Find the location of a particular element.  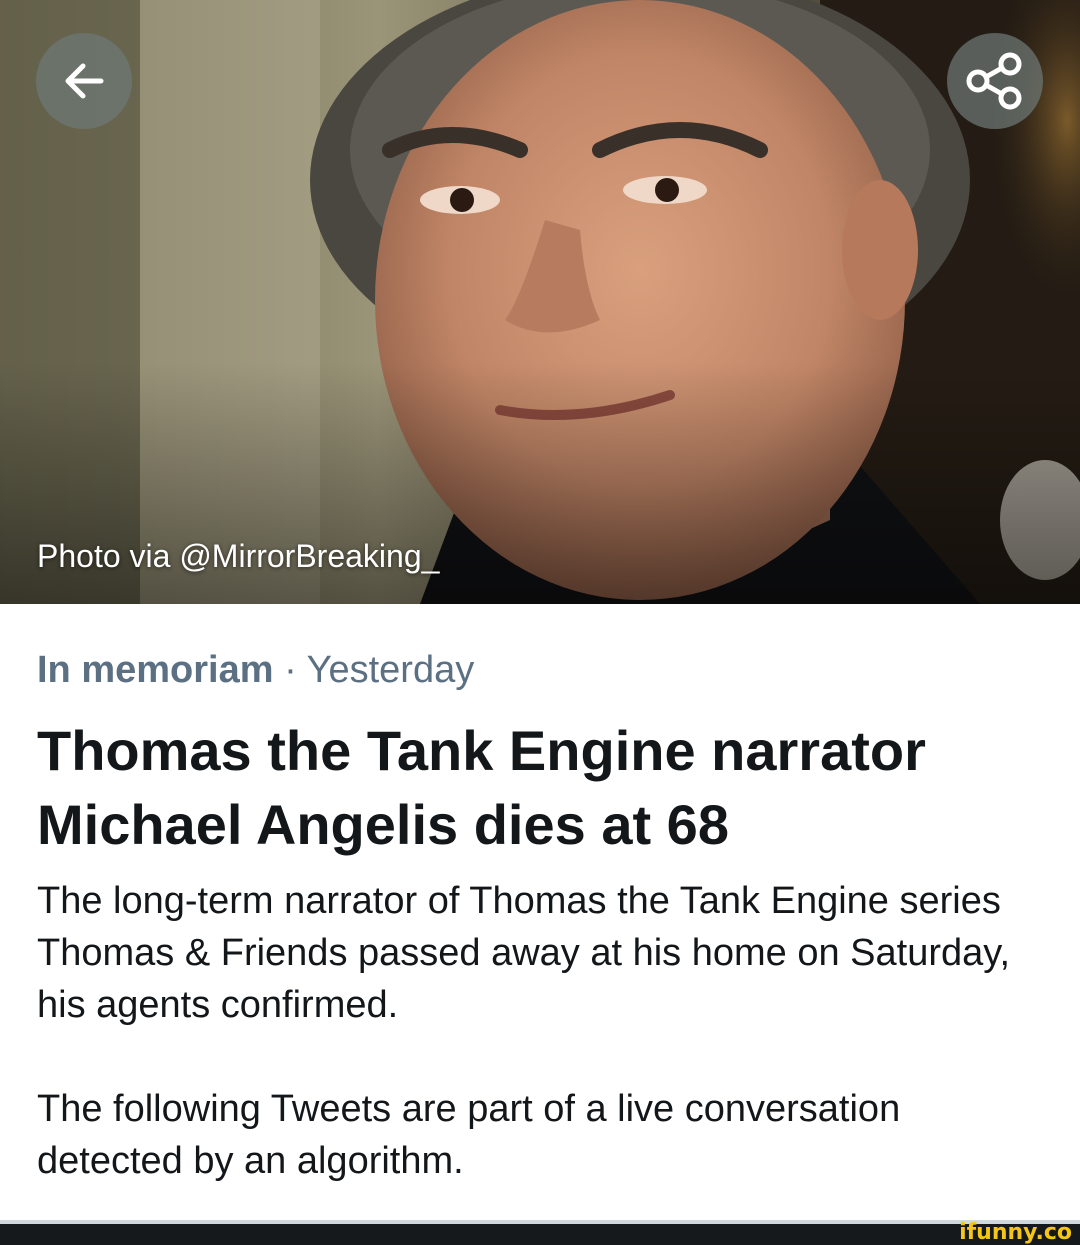

article-meta: In memoriam · Yesterday is located at coordinates (255, 670).